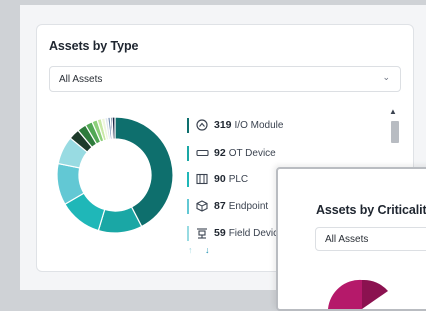 Image resolution: width=426 pixels, height=311 pixels. What do you see at coordinates (220, 153) in the screenshot?
I see `legend-count: 92` at bounding box center [220, 153].